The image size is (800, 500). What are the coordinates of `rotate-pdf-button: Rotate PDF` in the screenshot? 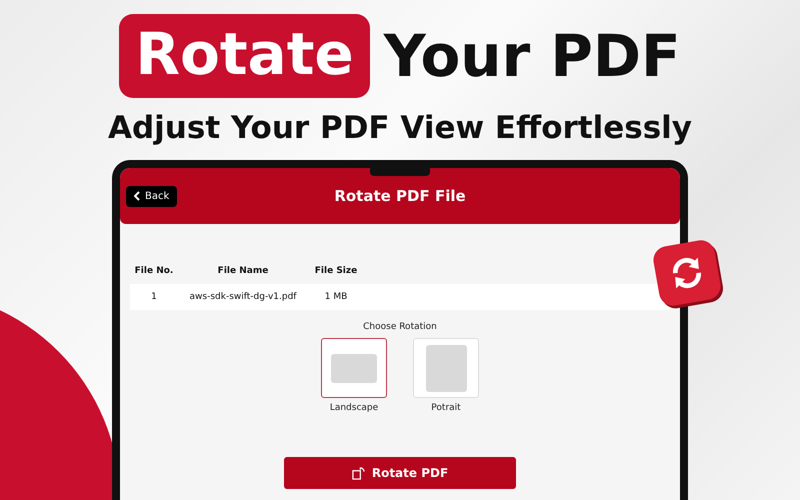 It's located at (400, 473).